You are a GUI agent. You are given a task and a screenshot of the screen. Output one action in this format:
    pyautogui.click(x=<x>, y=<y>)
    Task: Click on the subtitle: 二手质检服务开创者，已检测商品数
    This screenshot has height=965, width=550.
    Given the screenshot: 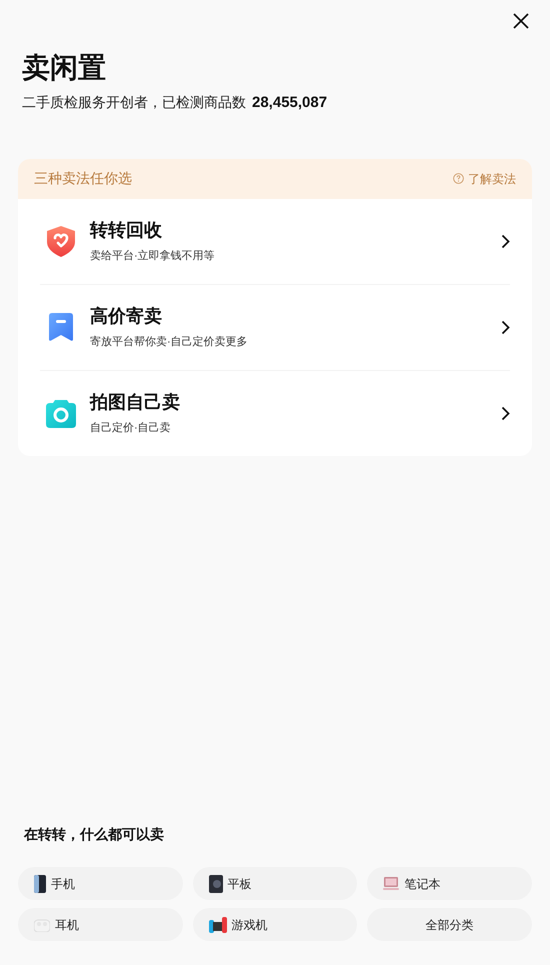 What is the action you would take?
    pyautogui.click(x=134, y=102)
    